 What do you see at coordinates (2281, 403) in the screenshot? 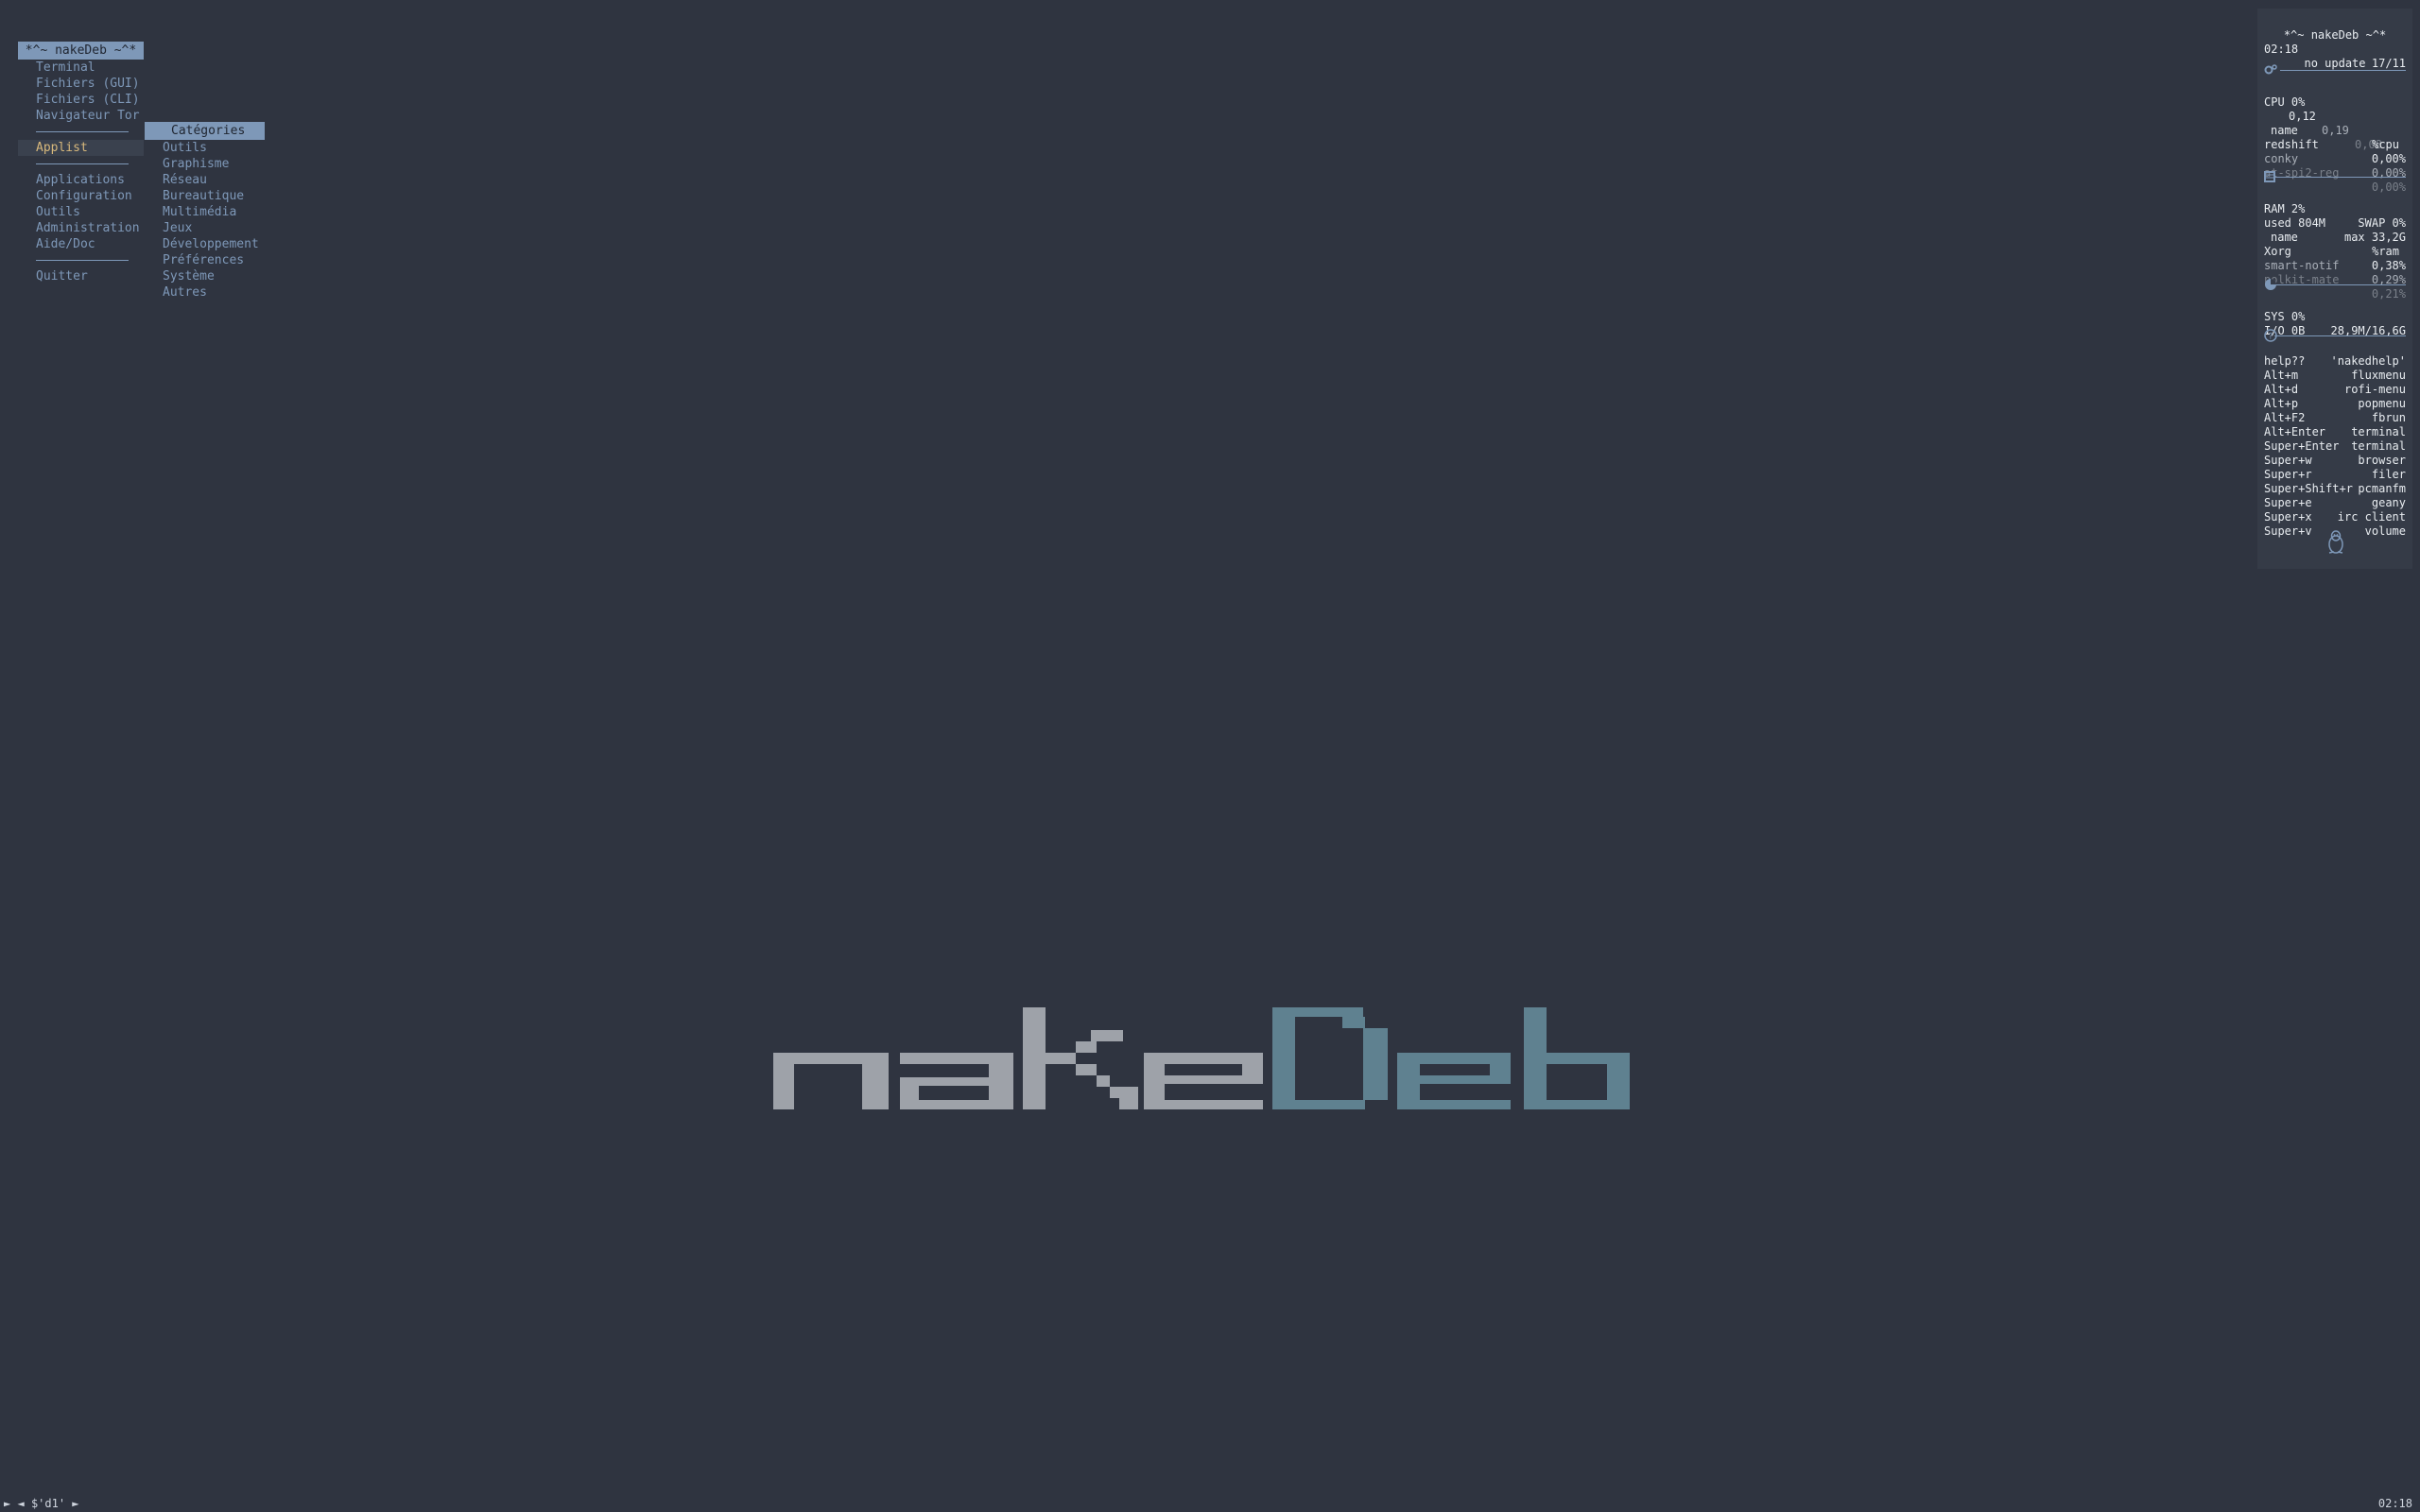
I see `shortcut-key: Alt+p` at bounding box center [2281, 403].